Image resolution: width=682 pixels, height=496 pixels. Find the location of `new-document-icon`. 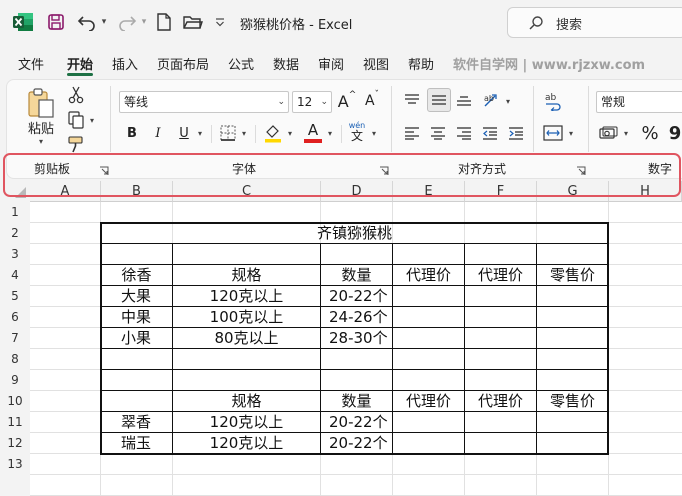

new-document-icon is located at coordinates (164, 22).